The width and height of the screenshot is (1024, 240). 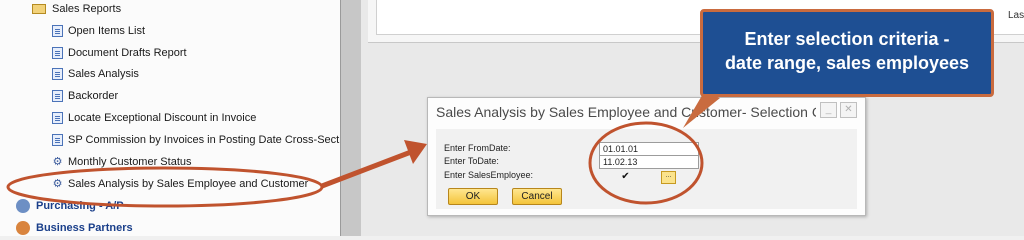 What do you see at coordinates (701, 110) in the screenshot?
I see `callout-pointer` at bounding box center [701, 110].